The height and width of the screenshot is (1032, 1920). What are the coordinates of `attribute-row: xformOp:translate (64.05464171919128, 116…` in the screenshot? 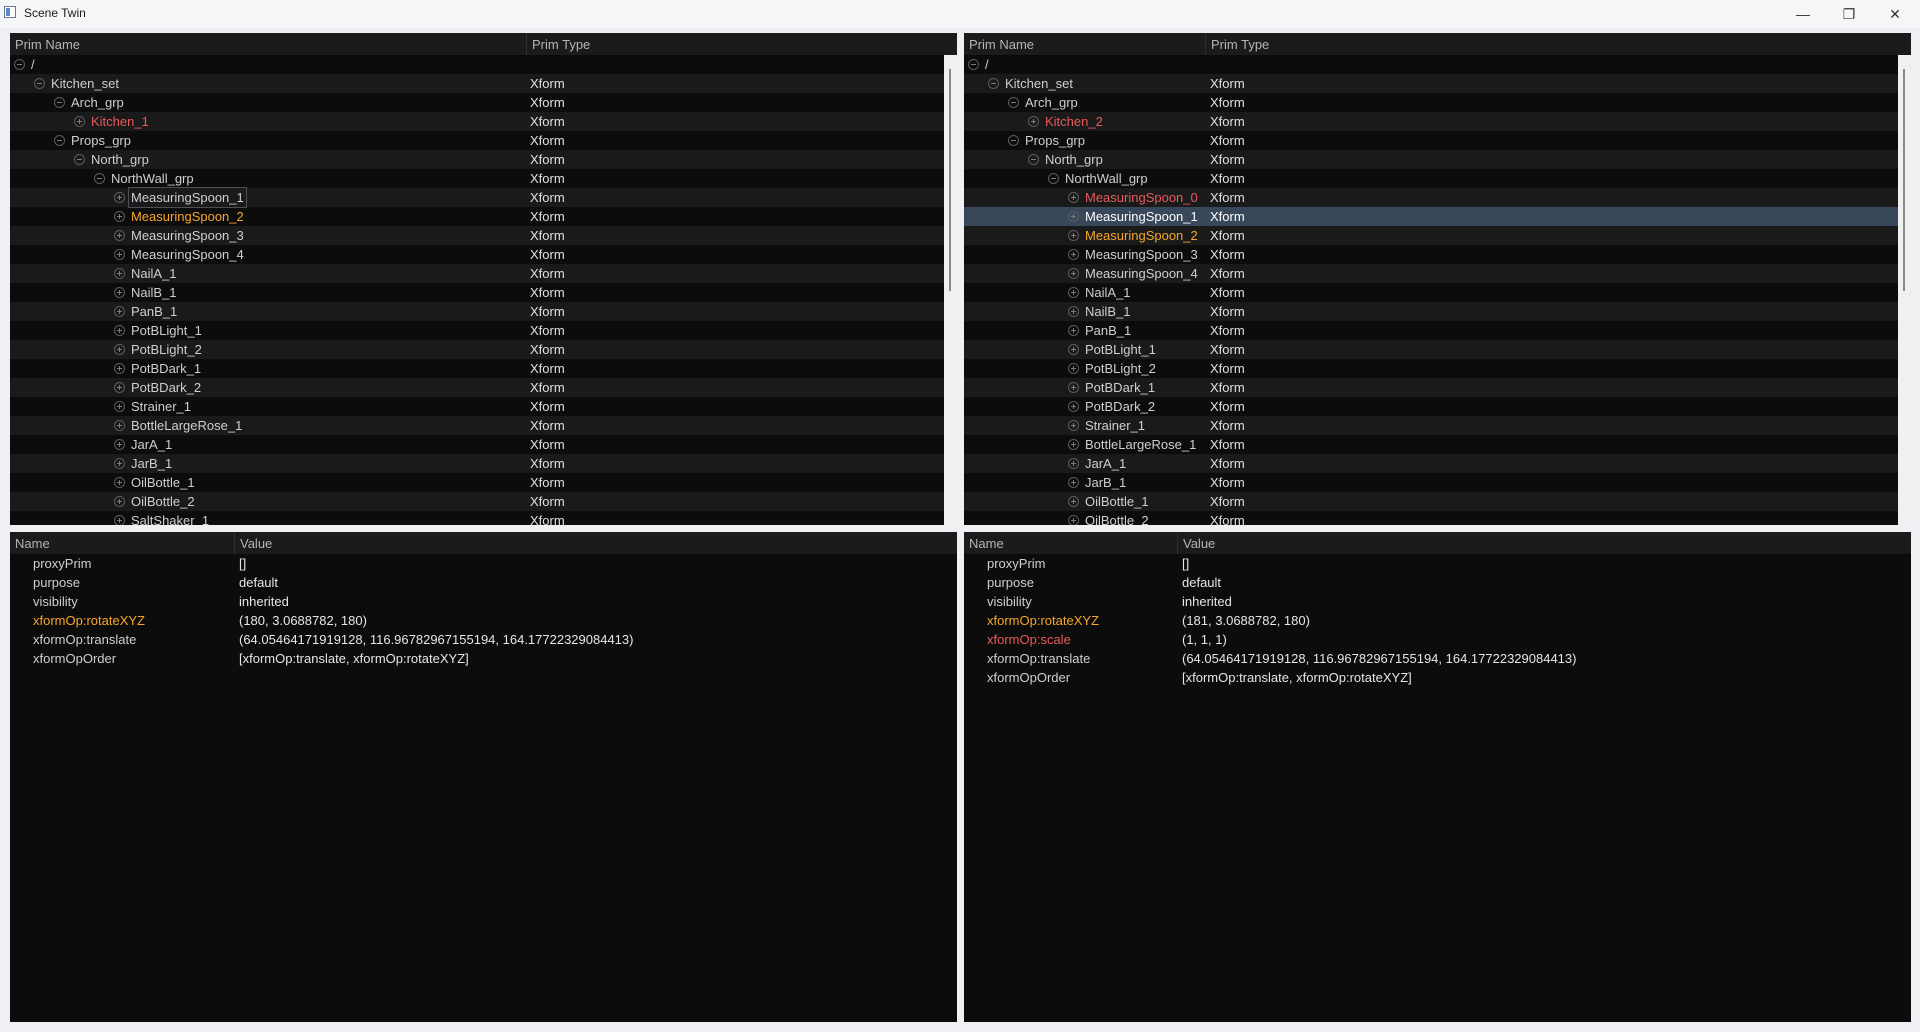 It's located at (1437, 658).